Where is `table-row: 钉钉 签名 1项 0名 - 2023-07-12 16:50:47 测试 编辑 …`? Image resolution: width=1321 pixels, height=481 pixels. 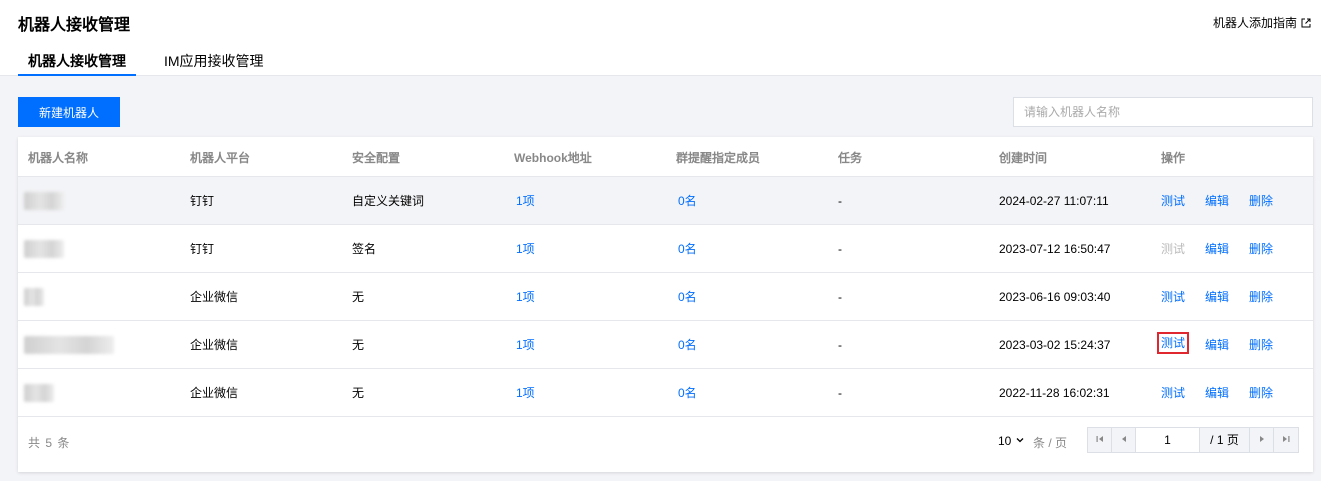
table-row: 钉钉 签名 1项 0名 - 2023-07-12 16:50:47 测试 编辑 … is located at coordinates (665, 249).